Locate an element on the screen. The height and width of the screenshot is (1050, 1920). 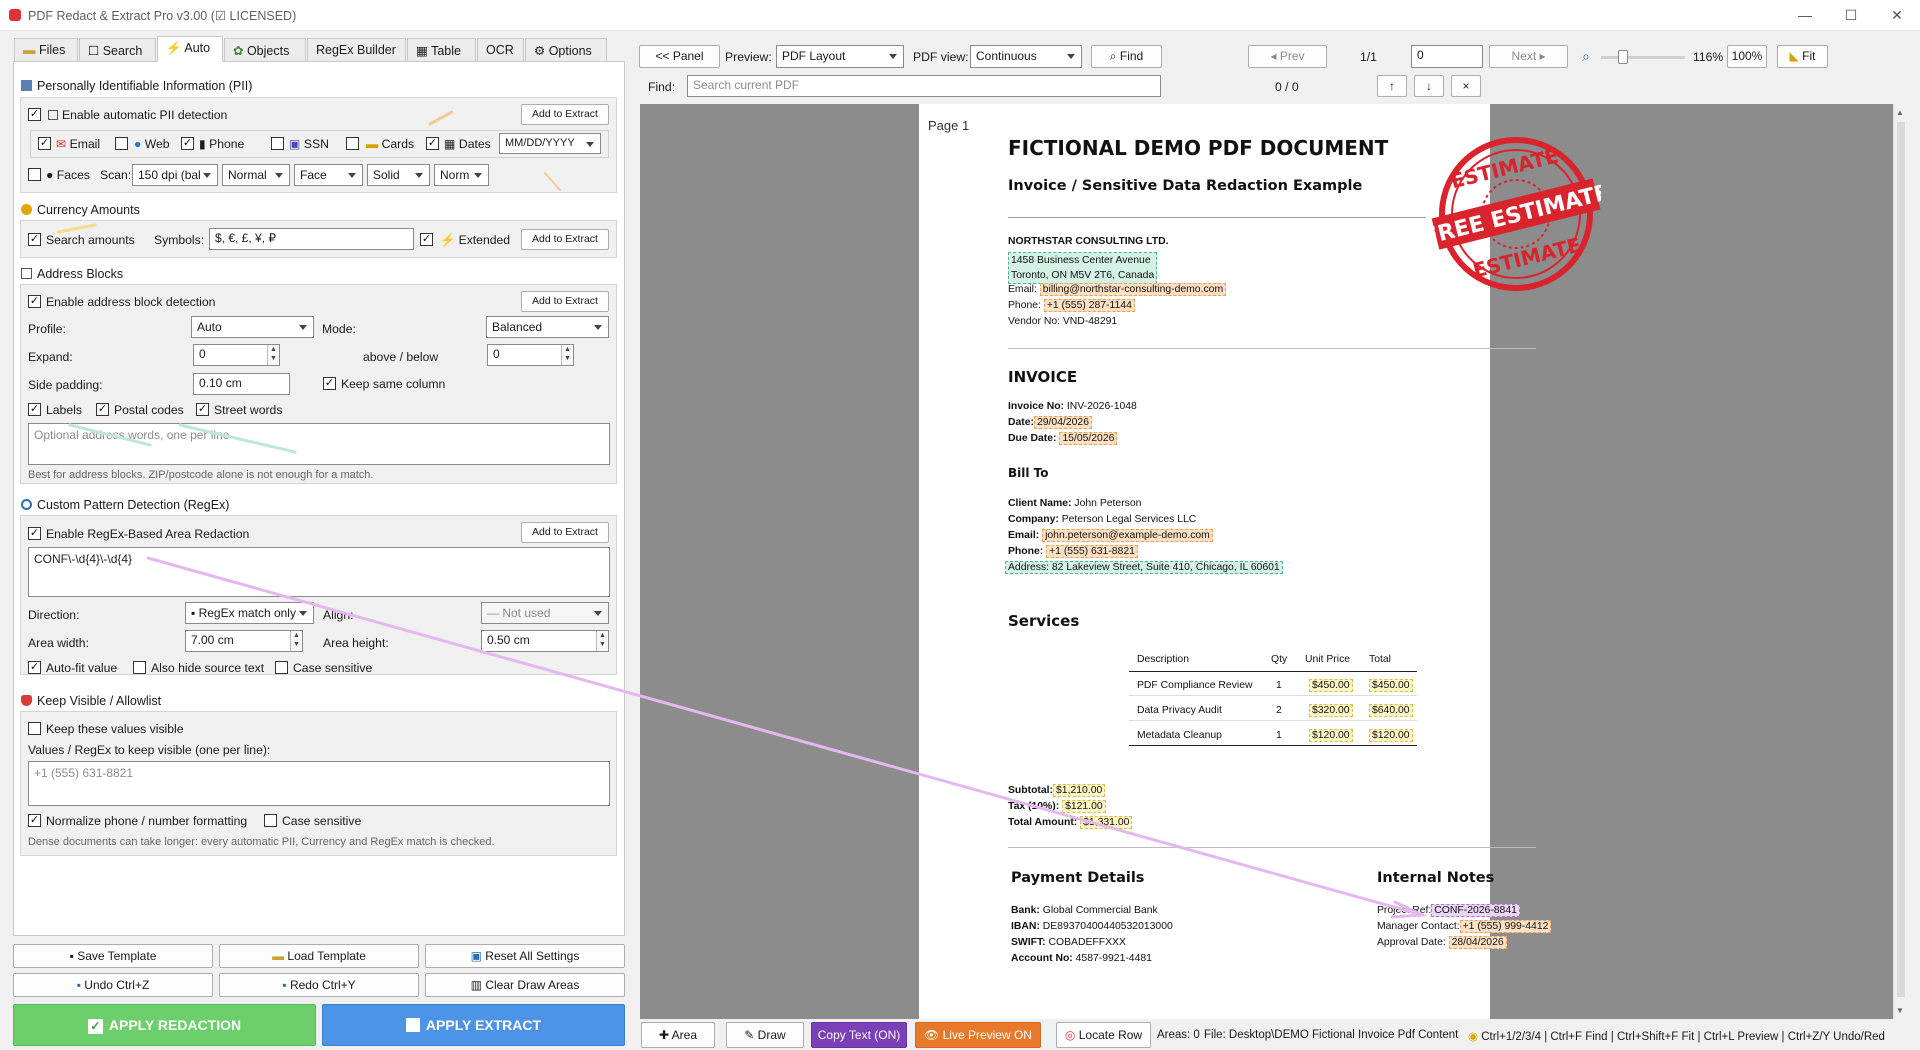
regex-enable-checkbox: ✓ is located at coordinates (34, 533).